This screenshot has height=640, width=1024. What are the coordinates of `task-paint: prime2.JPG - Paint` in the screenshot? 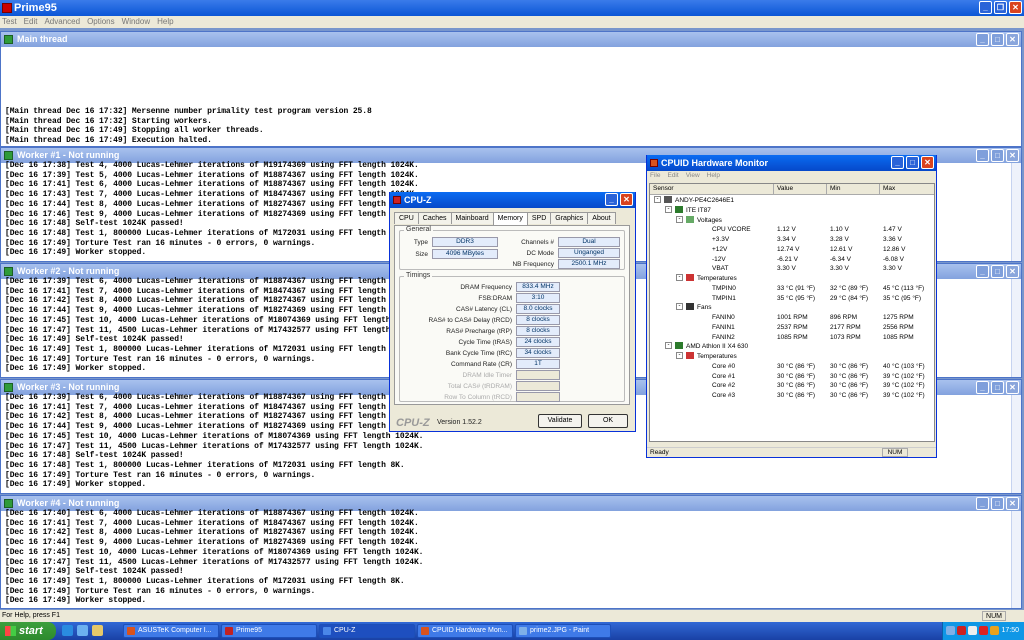 It's located at (563, 631).